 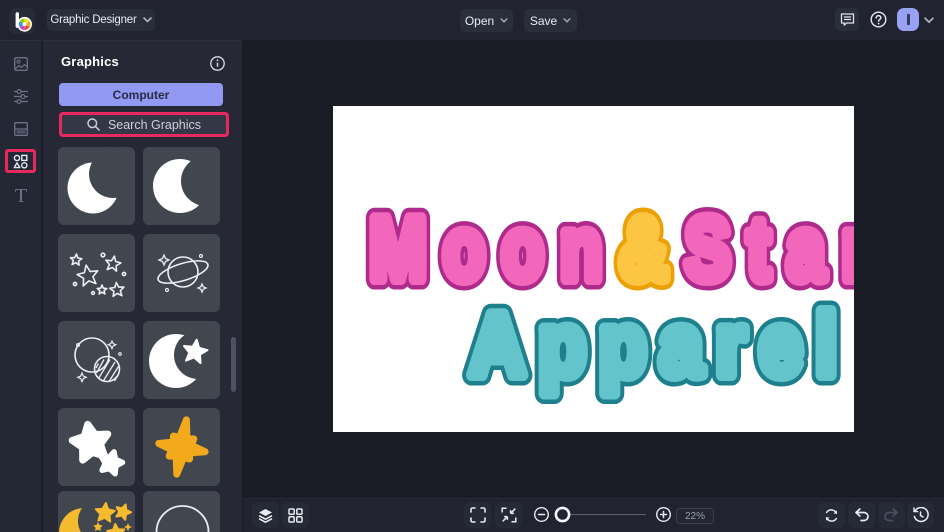 I want to click on svg-text: Moon&Star, so click(x=611, y=249).